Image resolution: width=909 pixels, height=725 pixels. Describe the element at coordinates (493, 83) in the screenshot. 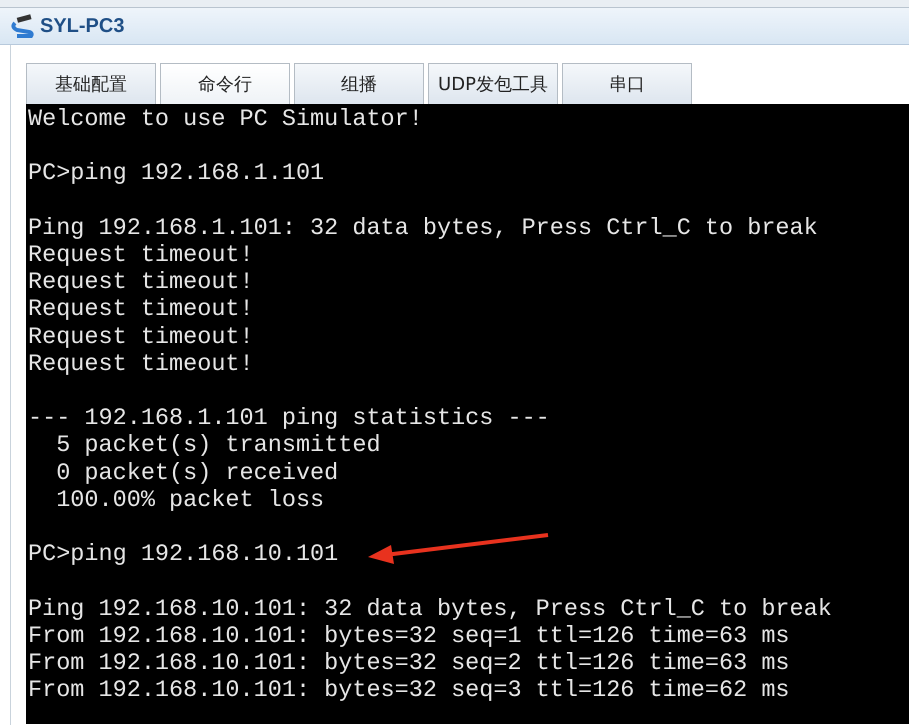

I see `tab: UDP发包工具` at that location.